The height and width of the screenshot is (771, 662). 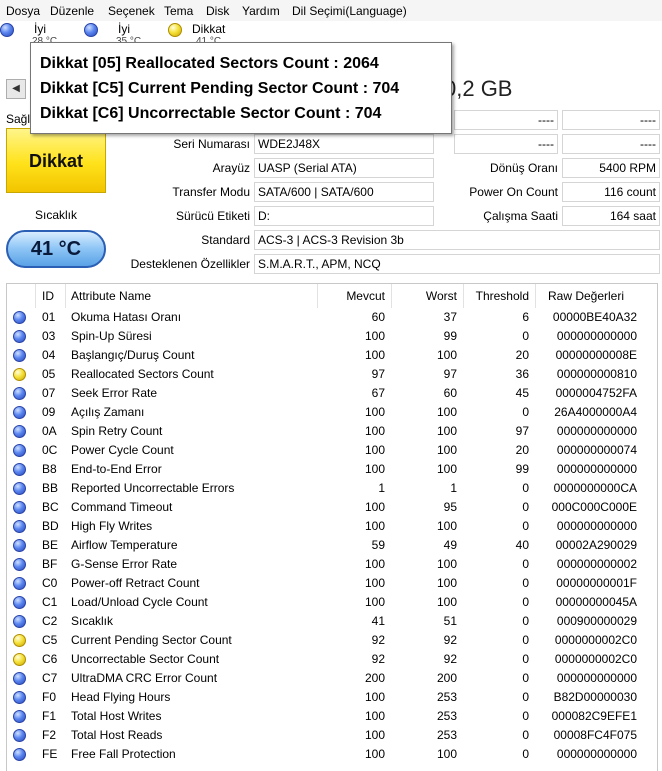 I want to click on previous-drive-button: ◀, so click(x=16, y=89).